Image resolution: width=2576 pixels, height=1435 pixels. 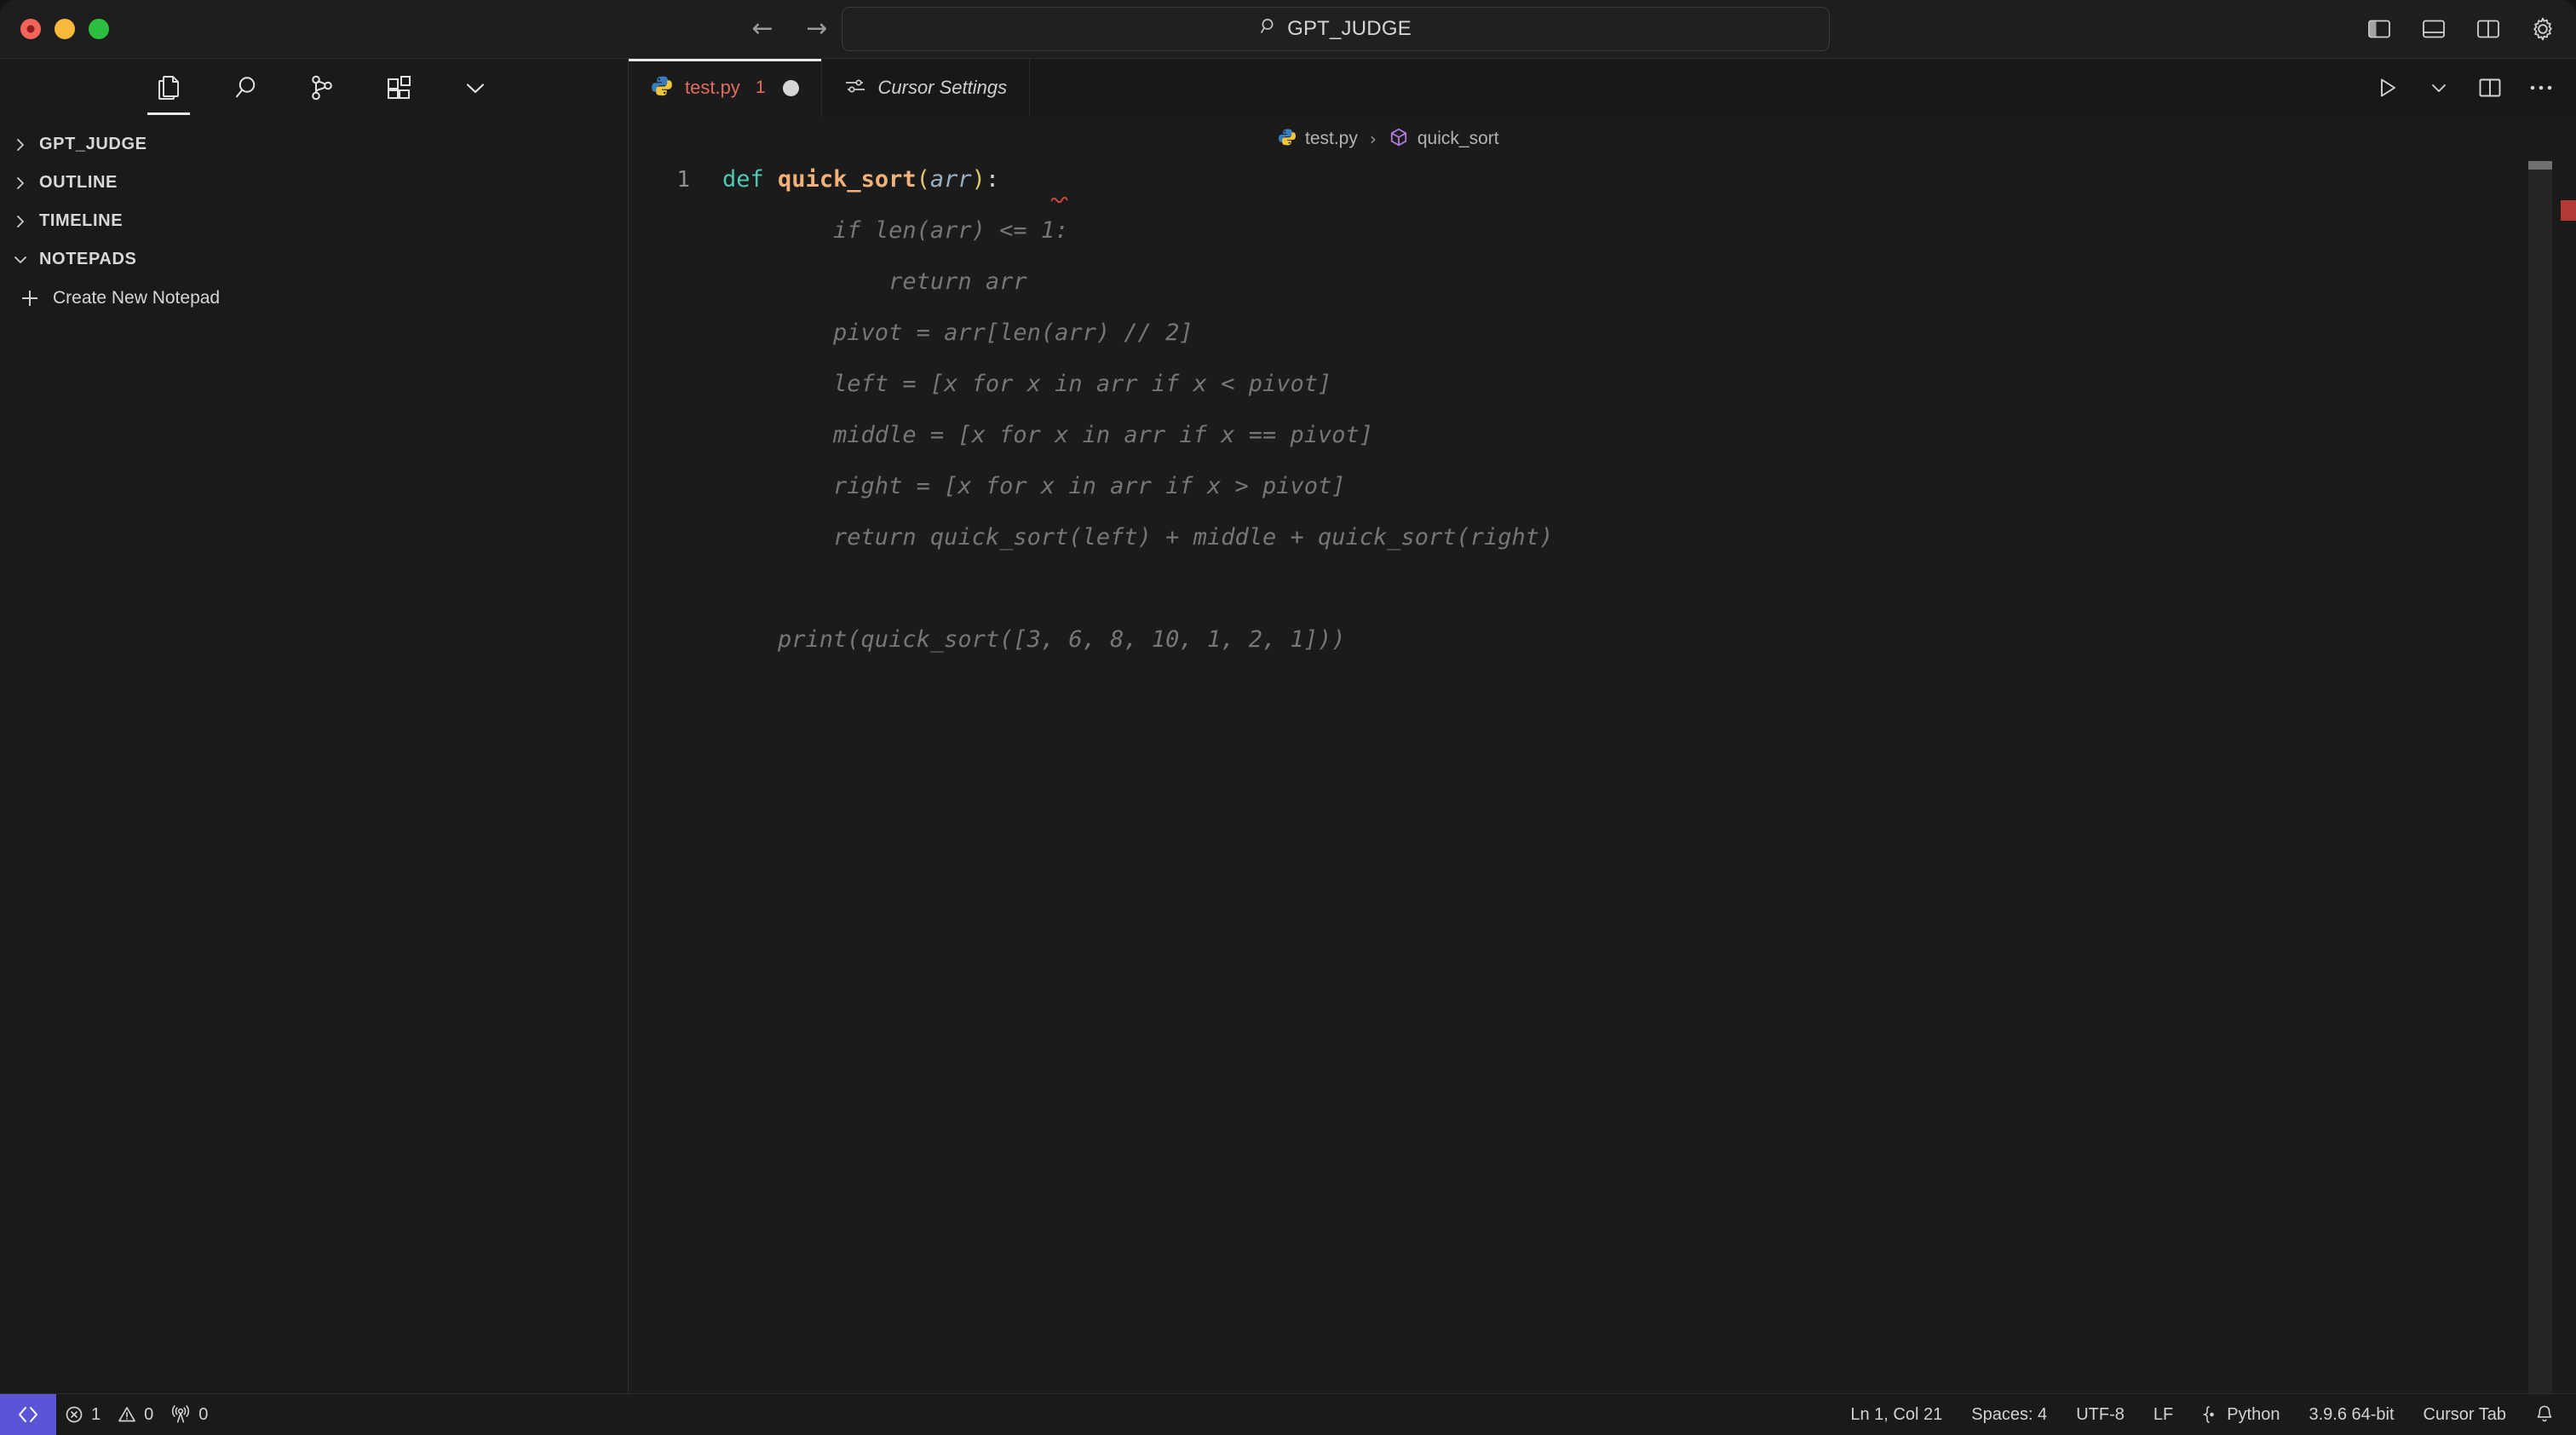 What do you see at coordinates (31, 29) in the screenshot?
I see `close-window-button` at bounding box center [31, 29].